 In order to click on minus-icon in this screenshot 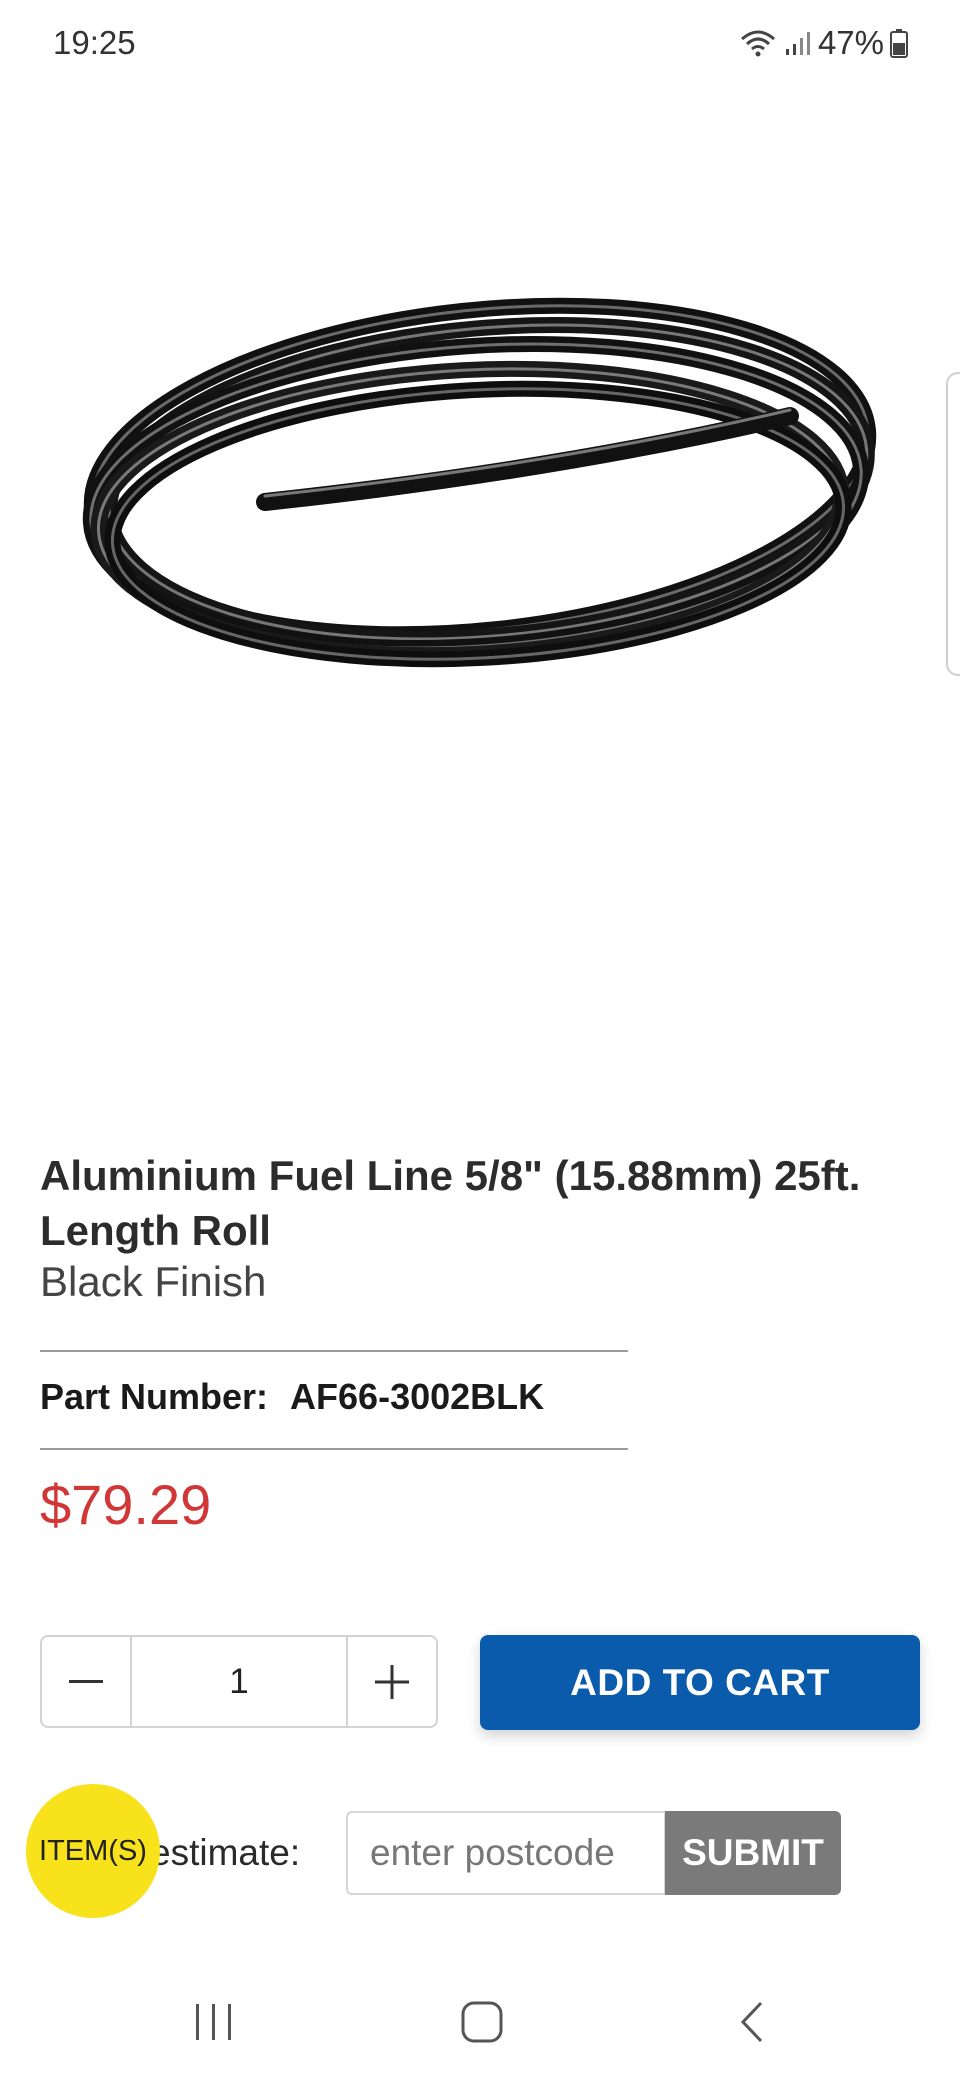, I will do `click(86, 1681)`.